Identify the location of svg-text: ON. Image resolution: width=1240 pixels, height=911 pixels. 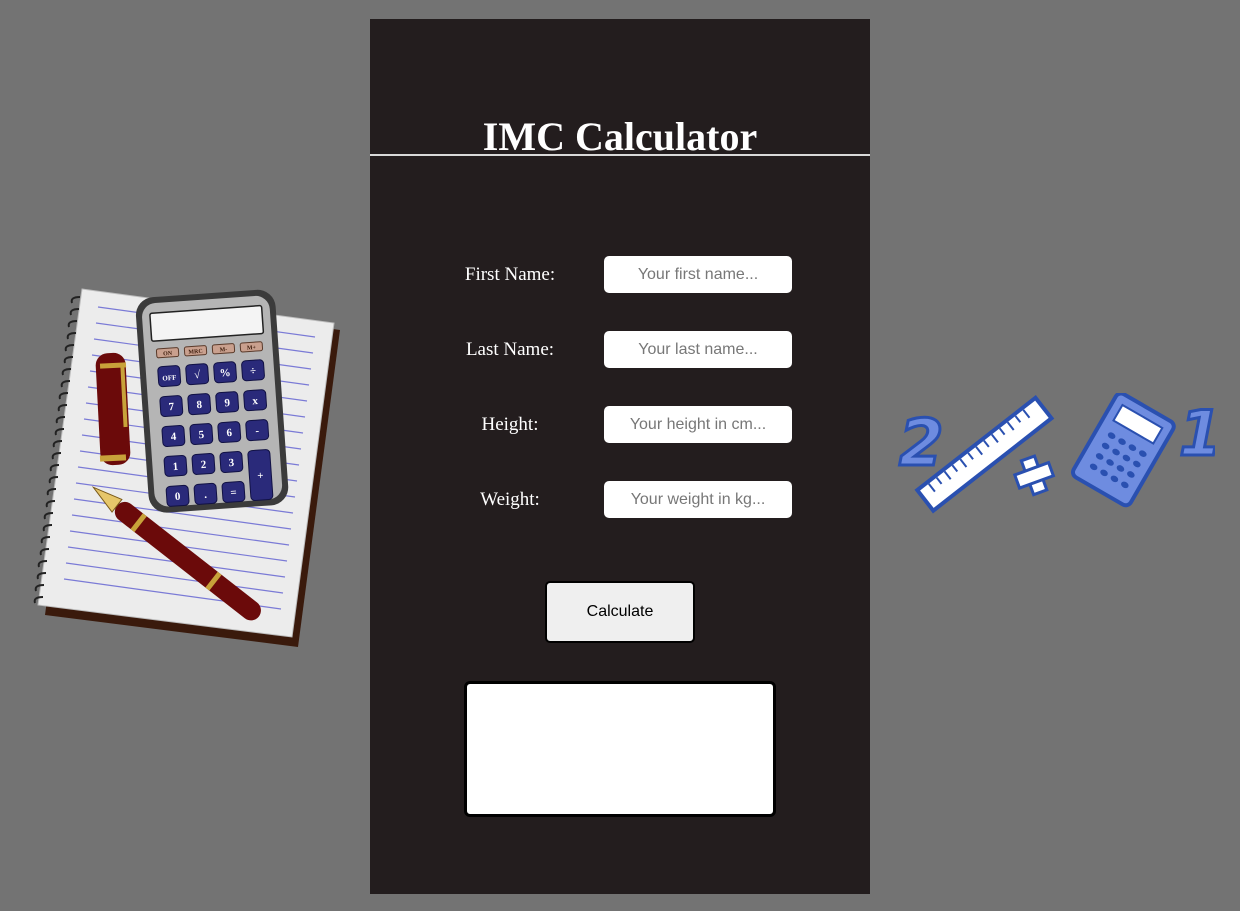
(168, 354).